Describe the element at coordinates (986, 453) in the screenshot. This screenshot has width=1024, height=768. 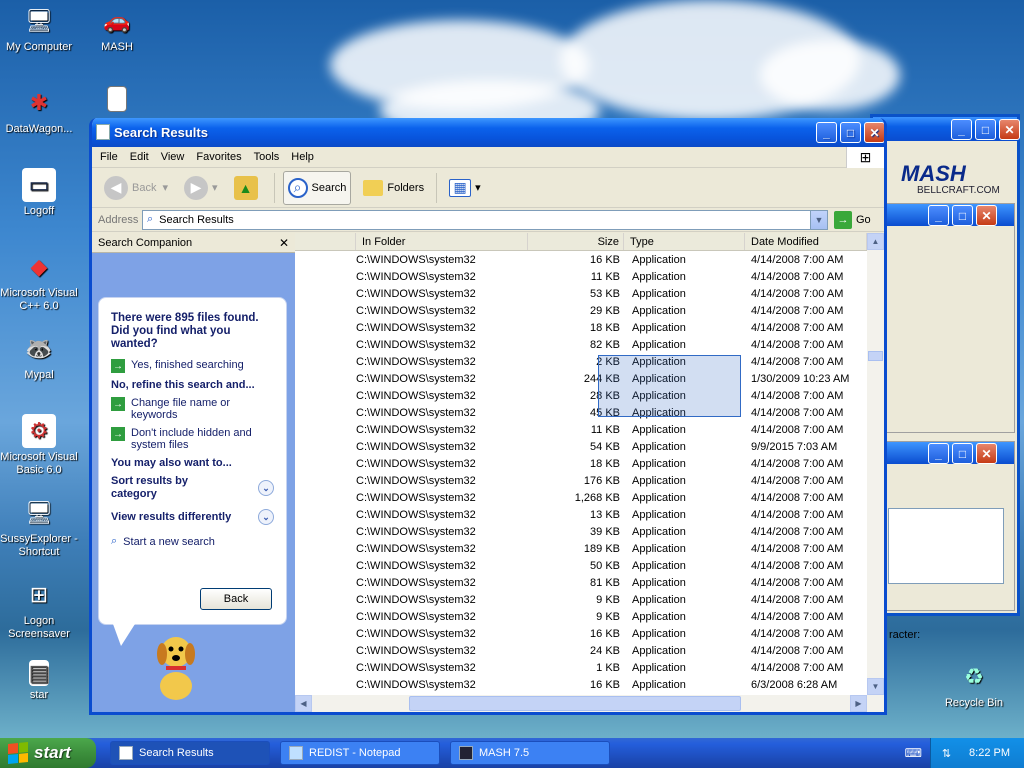
I see `panel2-close-button: ✕` at that location.